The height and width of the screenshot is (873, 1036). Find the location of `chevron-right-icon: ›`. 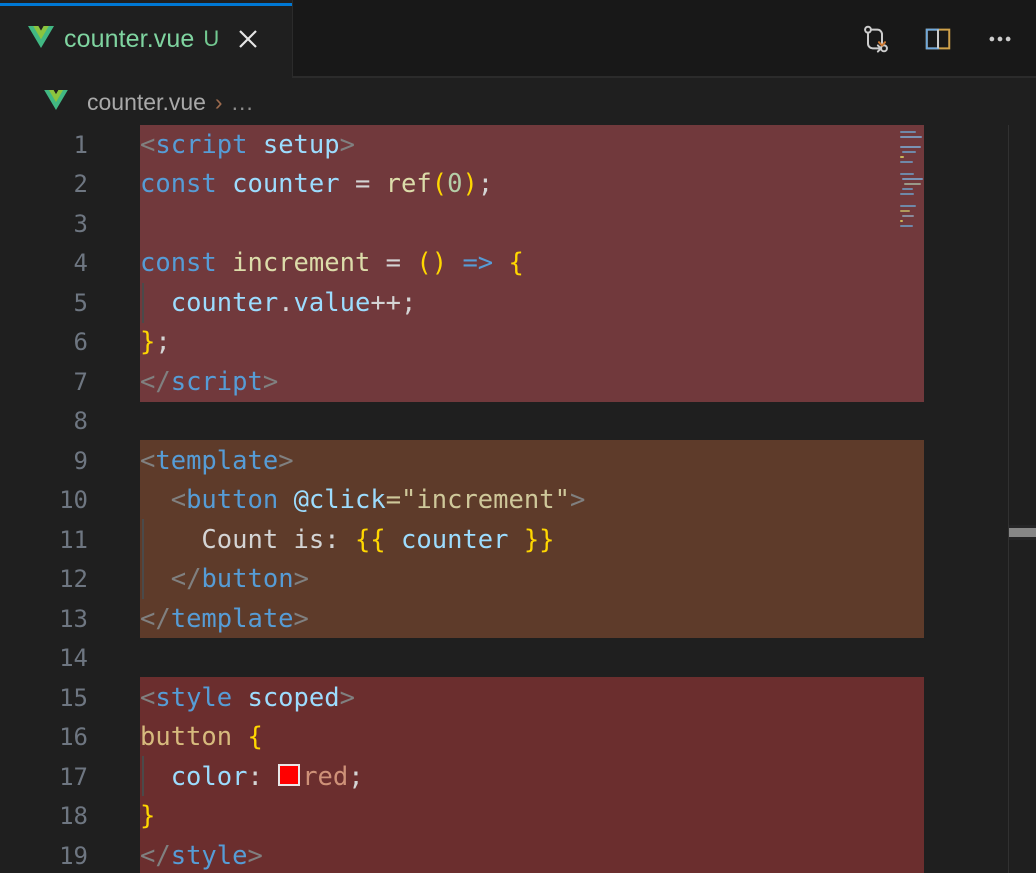

chevron-right-icon: › is located at coordinates (218, 101).